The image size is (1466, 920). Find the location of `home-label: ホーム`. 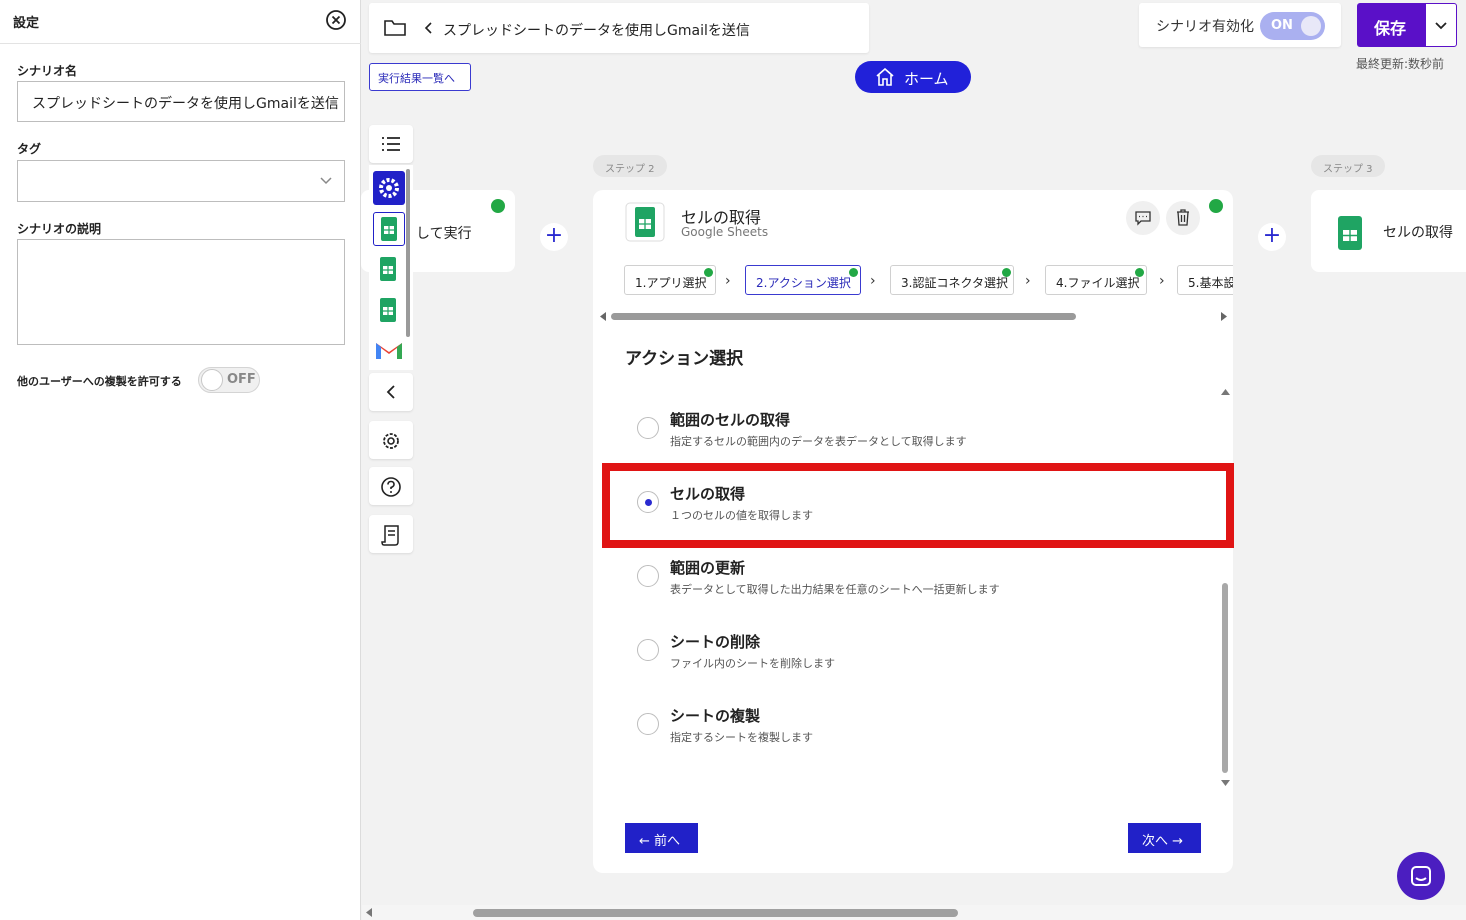

home-label: ホーム is located at coordinates (926, 79).